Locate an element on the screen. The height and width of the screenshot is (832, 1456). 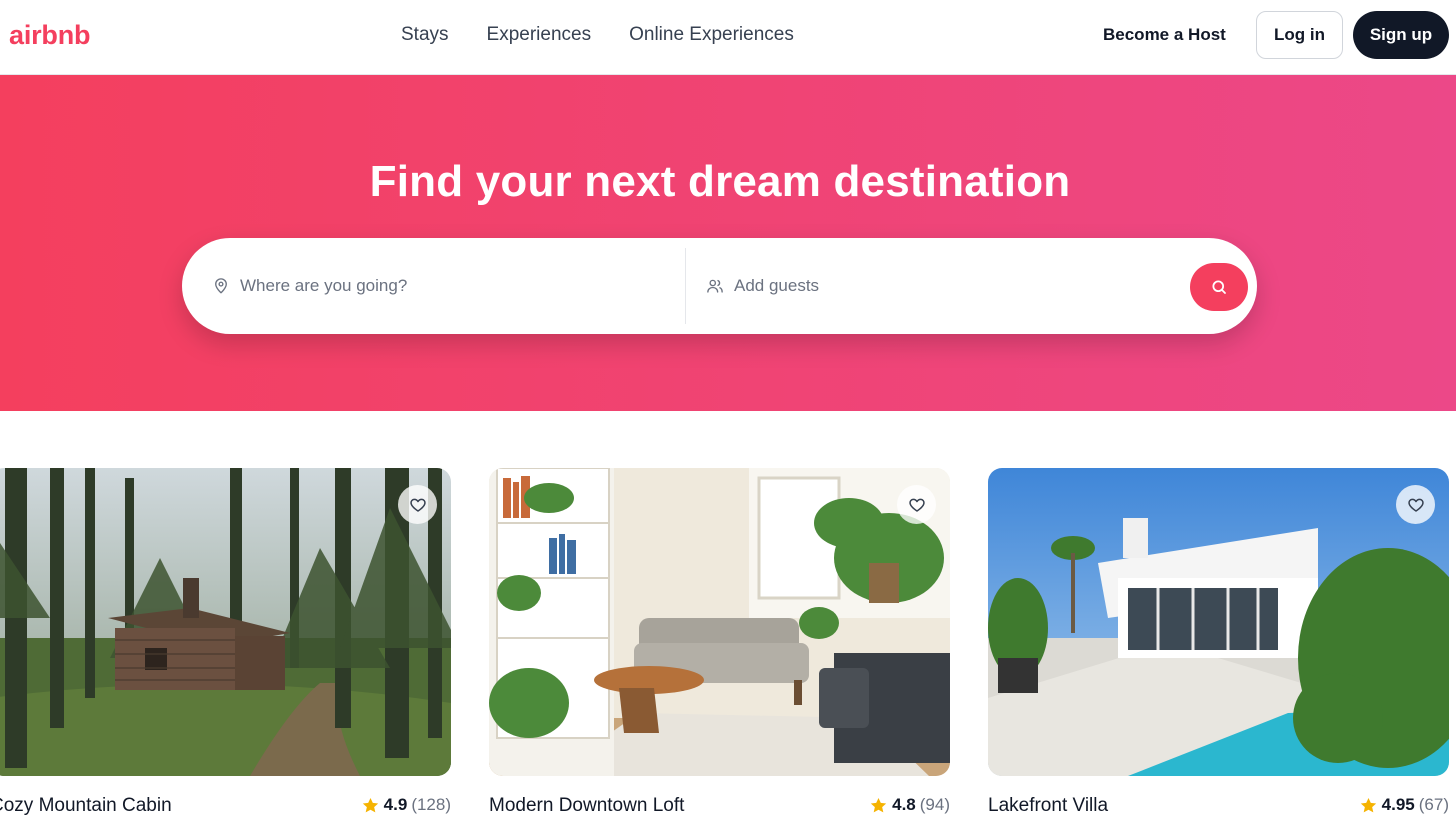
guests-input is located at coordinates (934, 286).